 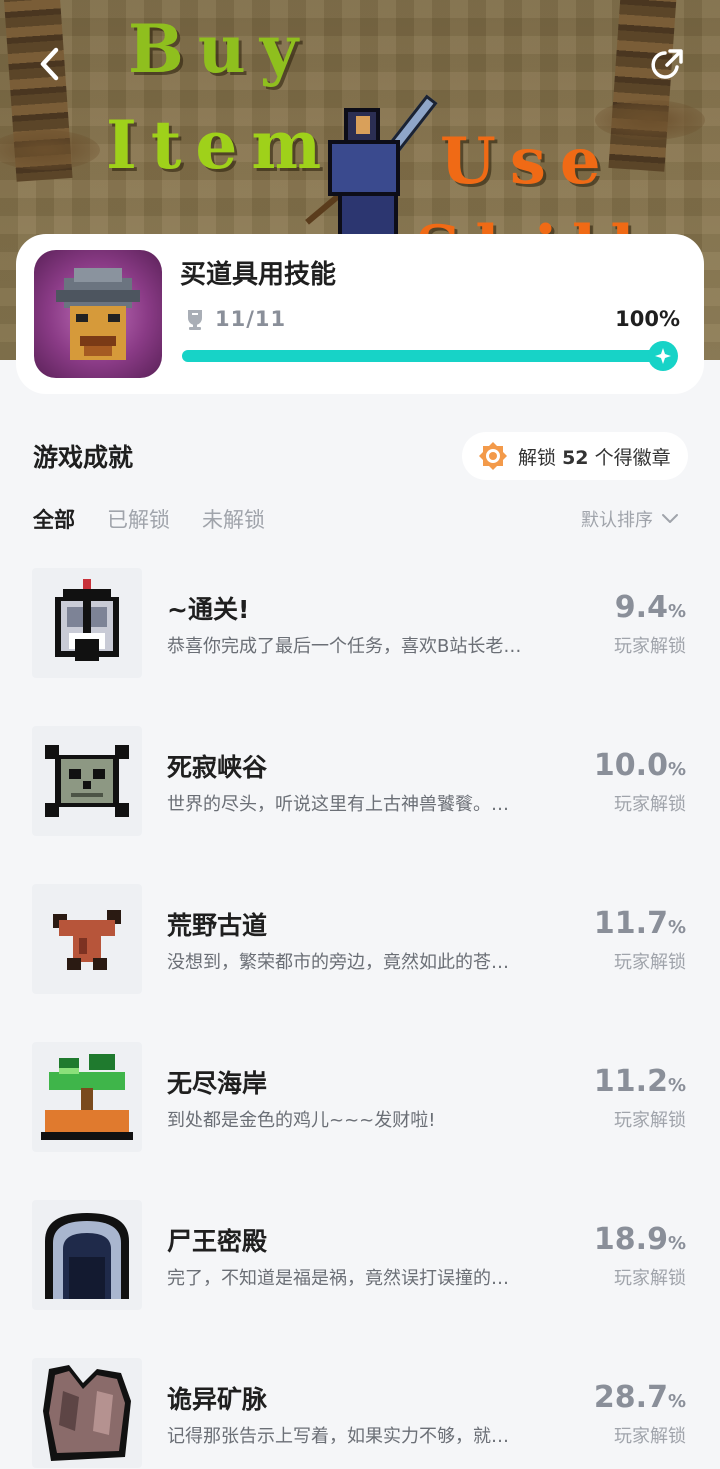 I want to click on chevron-left-icon, so click(x=49, y=64).